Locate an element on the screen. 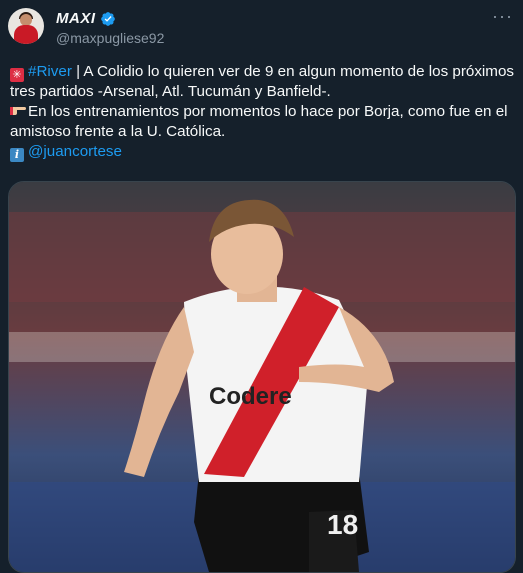 The image size is (523, 573). author-handle: @maxpugliese92 is located at coordinates (110, 38).